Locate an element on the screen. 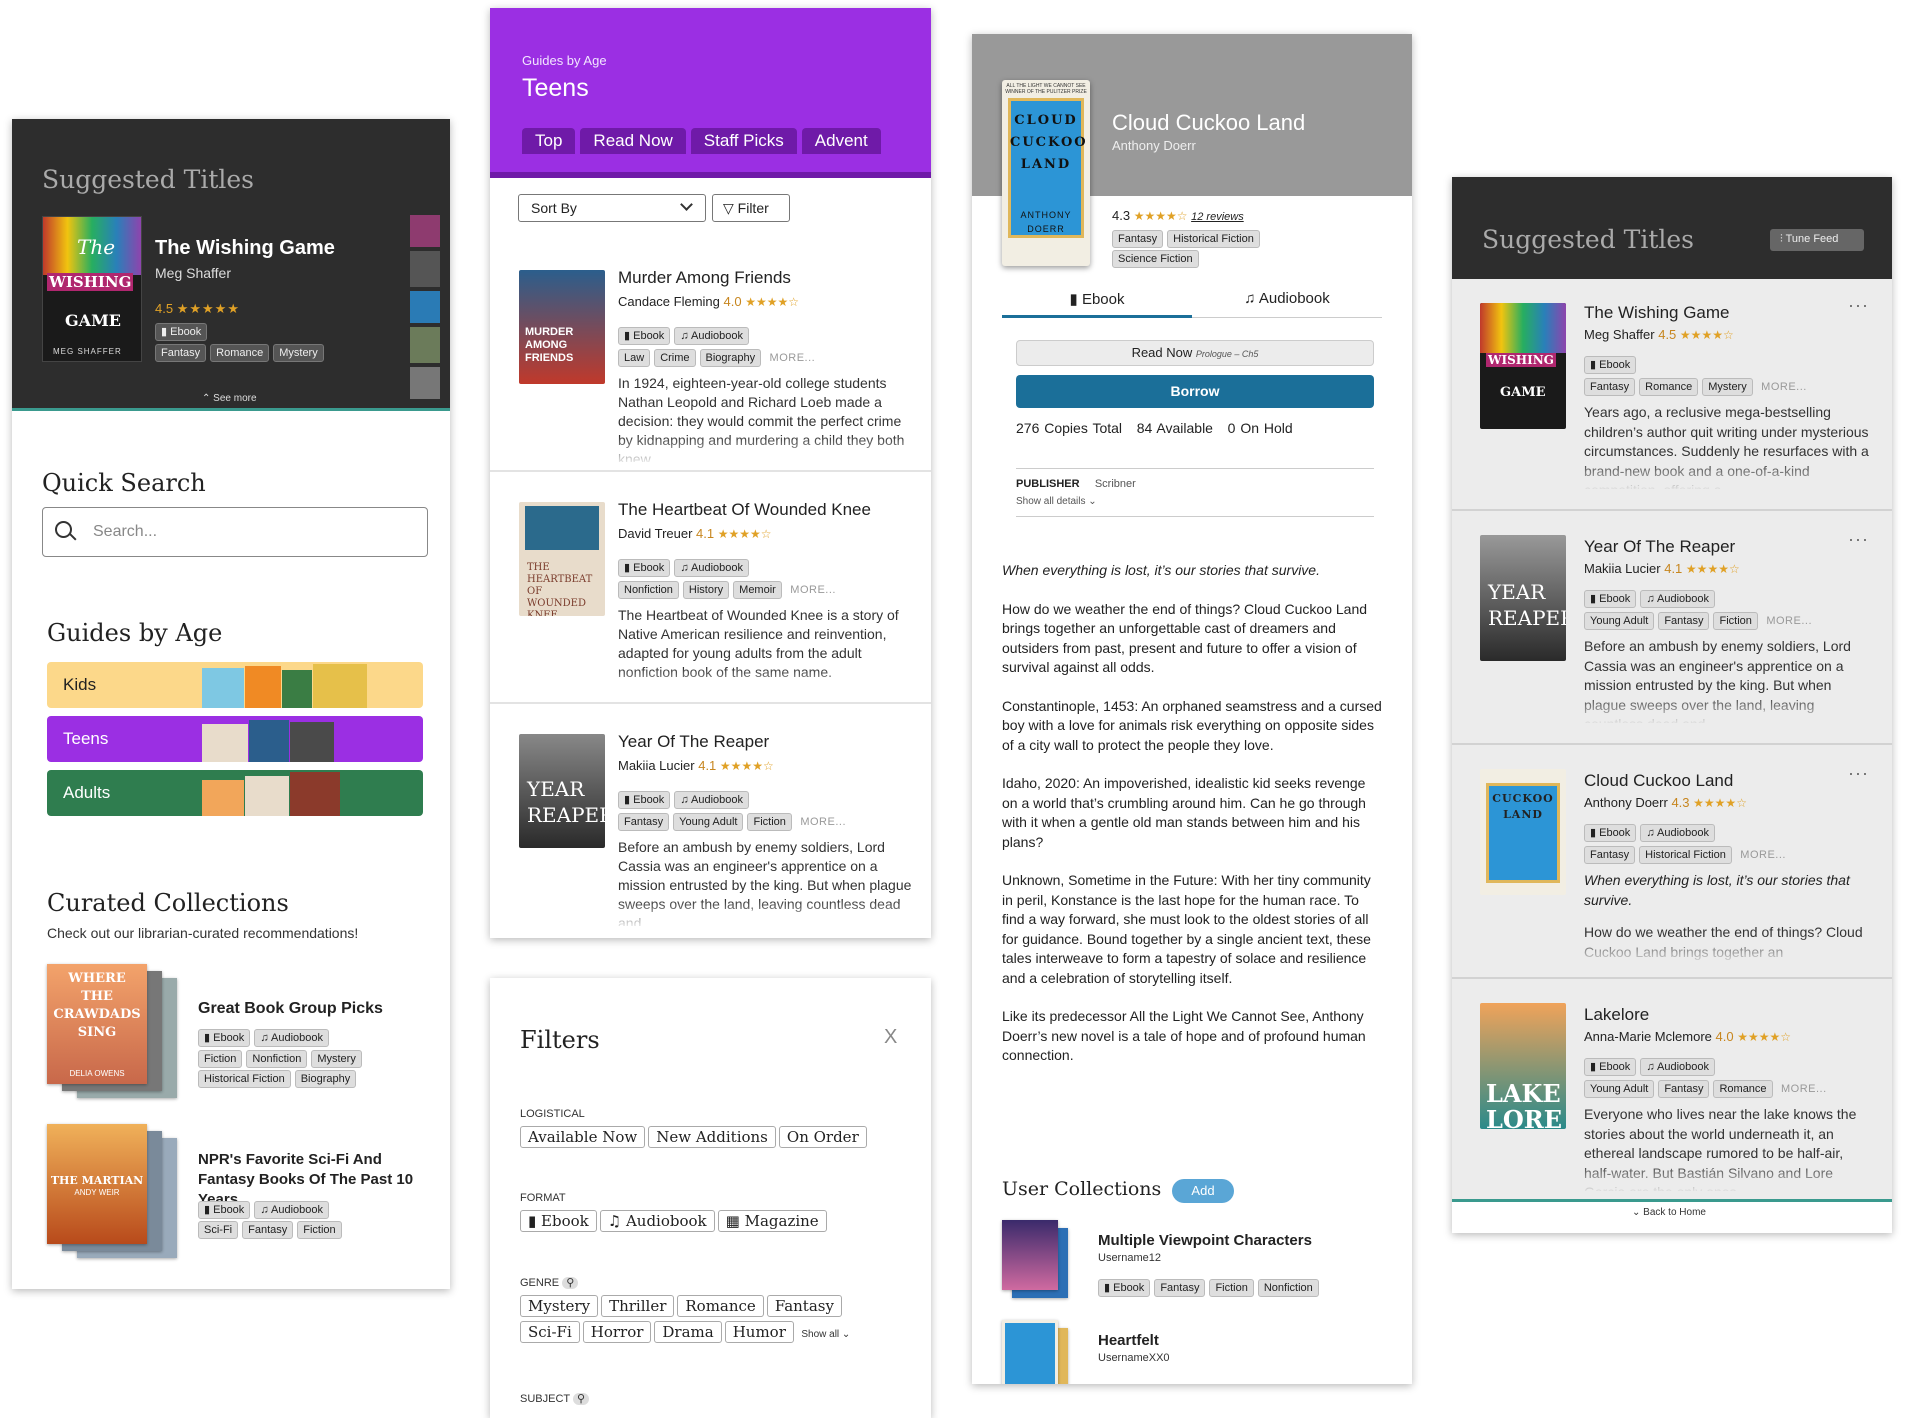 The image size is (1906, 1418). show-details-link: Show all details ⌄ is located at coordinates (1056, 501).